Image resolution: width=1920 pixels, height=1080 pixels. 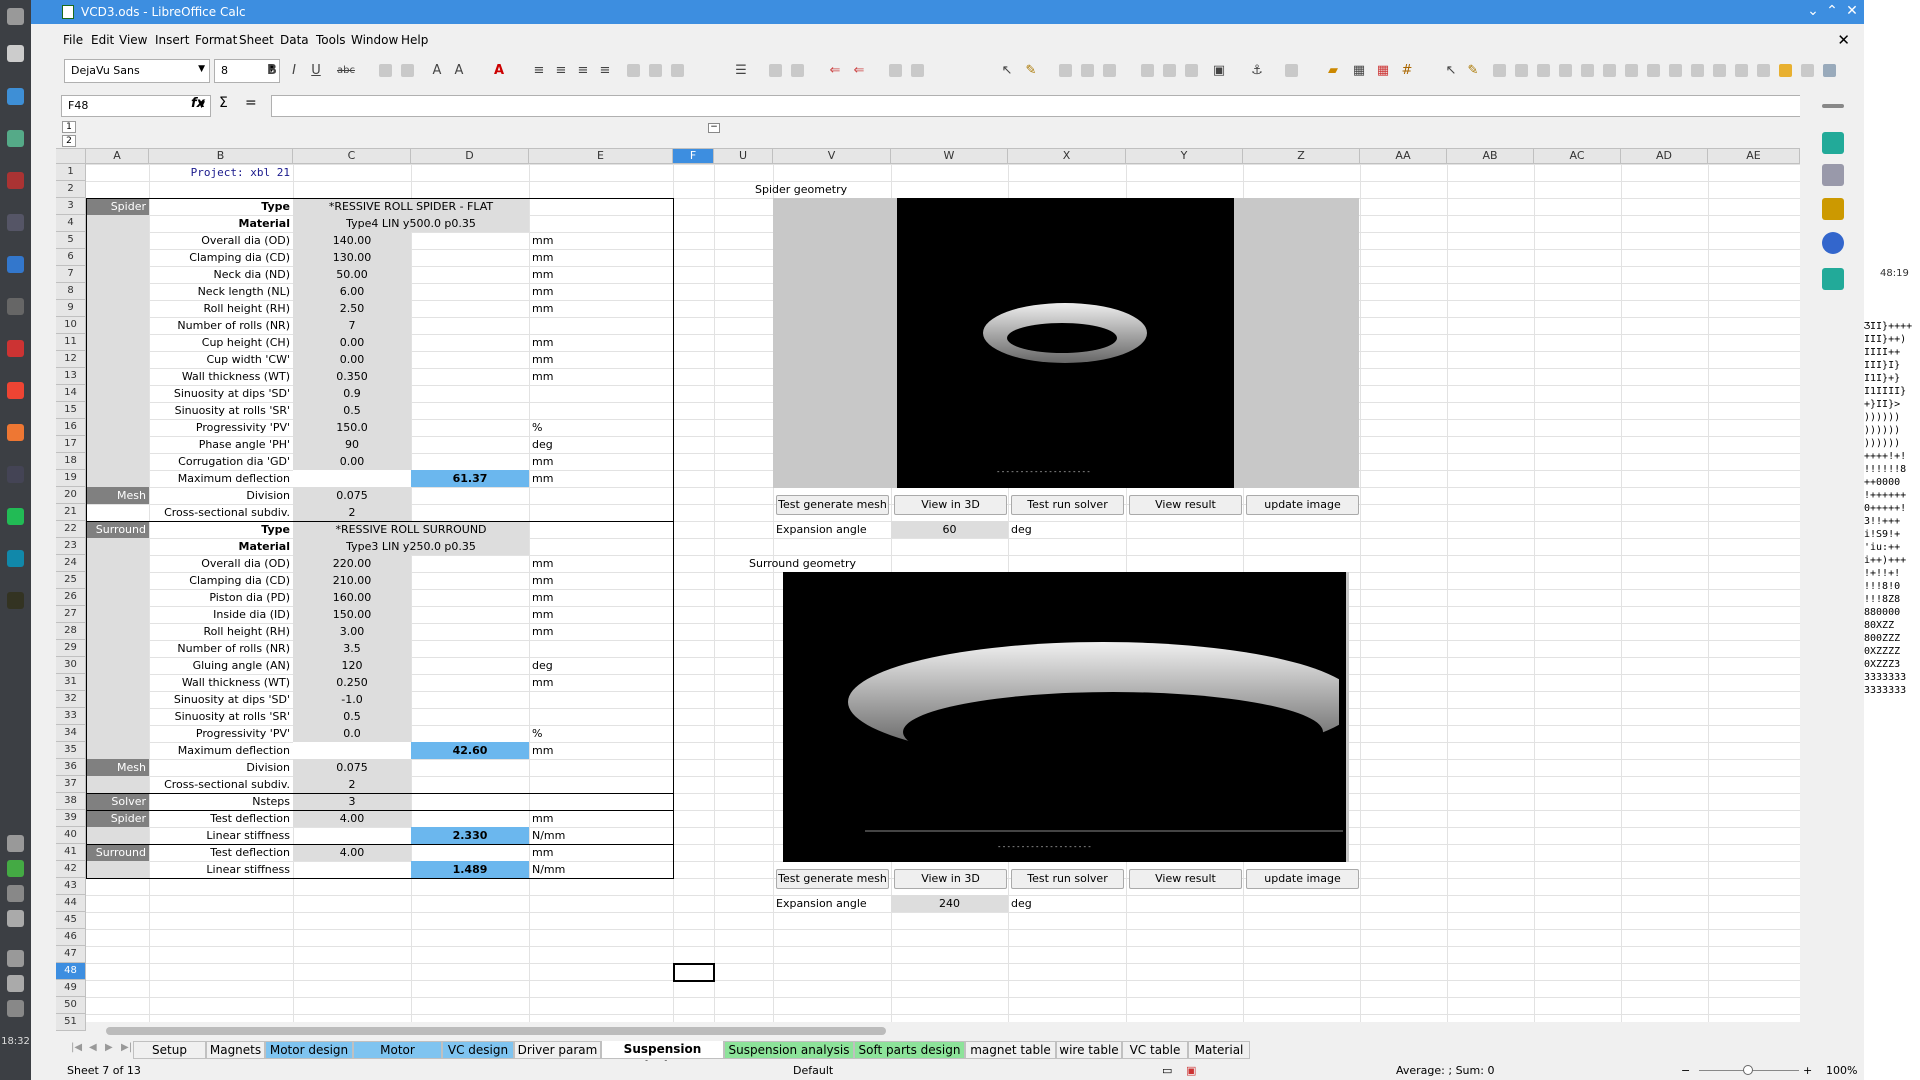 I want to click on open-folder-icon: ▰, so click(x=1333, y=71).